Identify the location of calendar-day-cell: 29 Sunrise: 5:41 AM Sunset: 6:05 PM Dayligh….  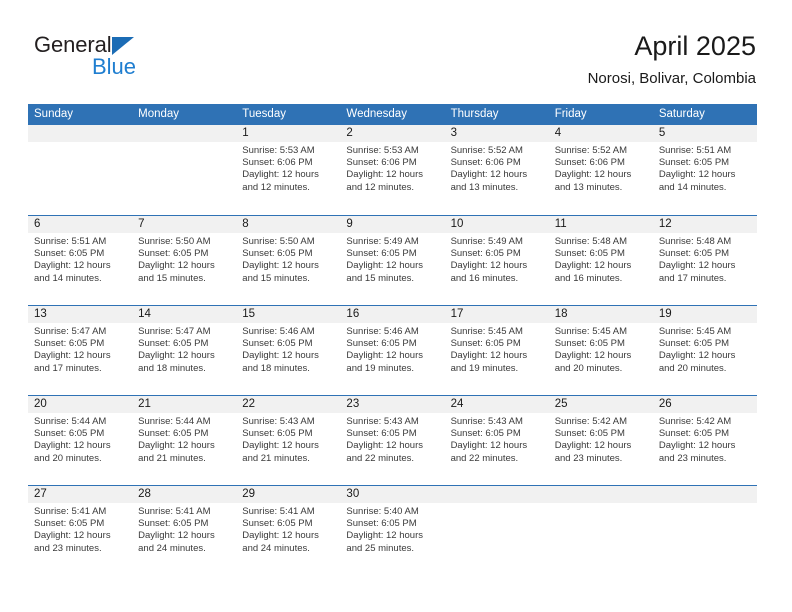
(288, 530).